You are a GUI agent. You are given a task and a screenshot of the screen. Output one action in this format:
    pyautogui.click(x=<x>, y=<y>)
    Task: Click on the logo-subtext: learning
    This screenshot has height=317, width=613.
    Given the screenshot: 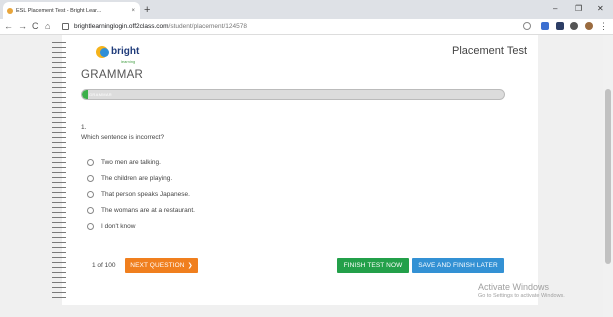 What is the action you would take?
    pyautogui.click(x=128, y=61)
    